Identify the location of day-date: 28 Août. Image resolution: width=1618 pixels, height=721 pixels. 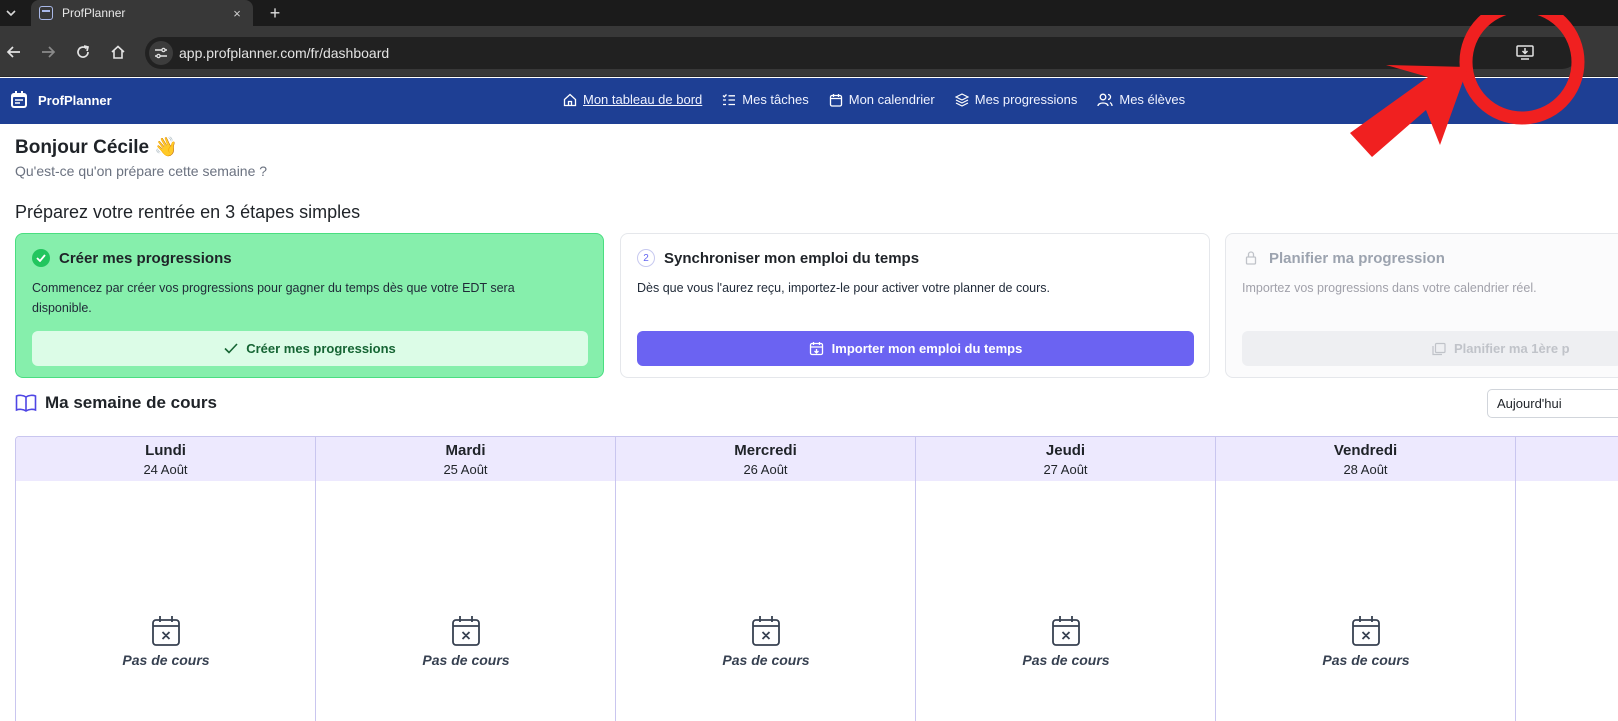
(1365, 469).